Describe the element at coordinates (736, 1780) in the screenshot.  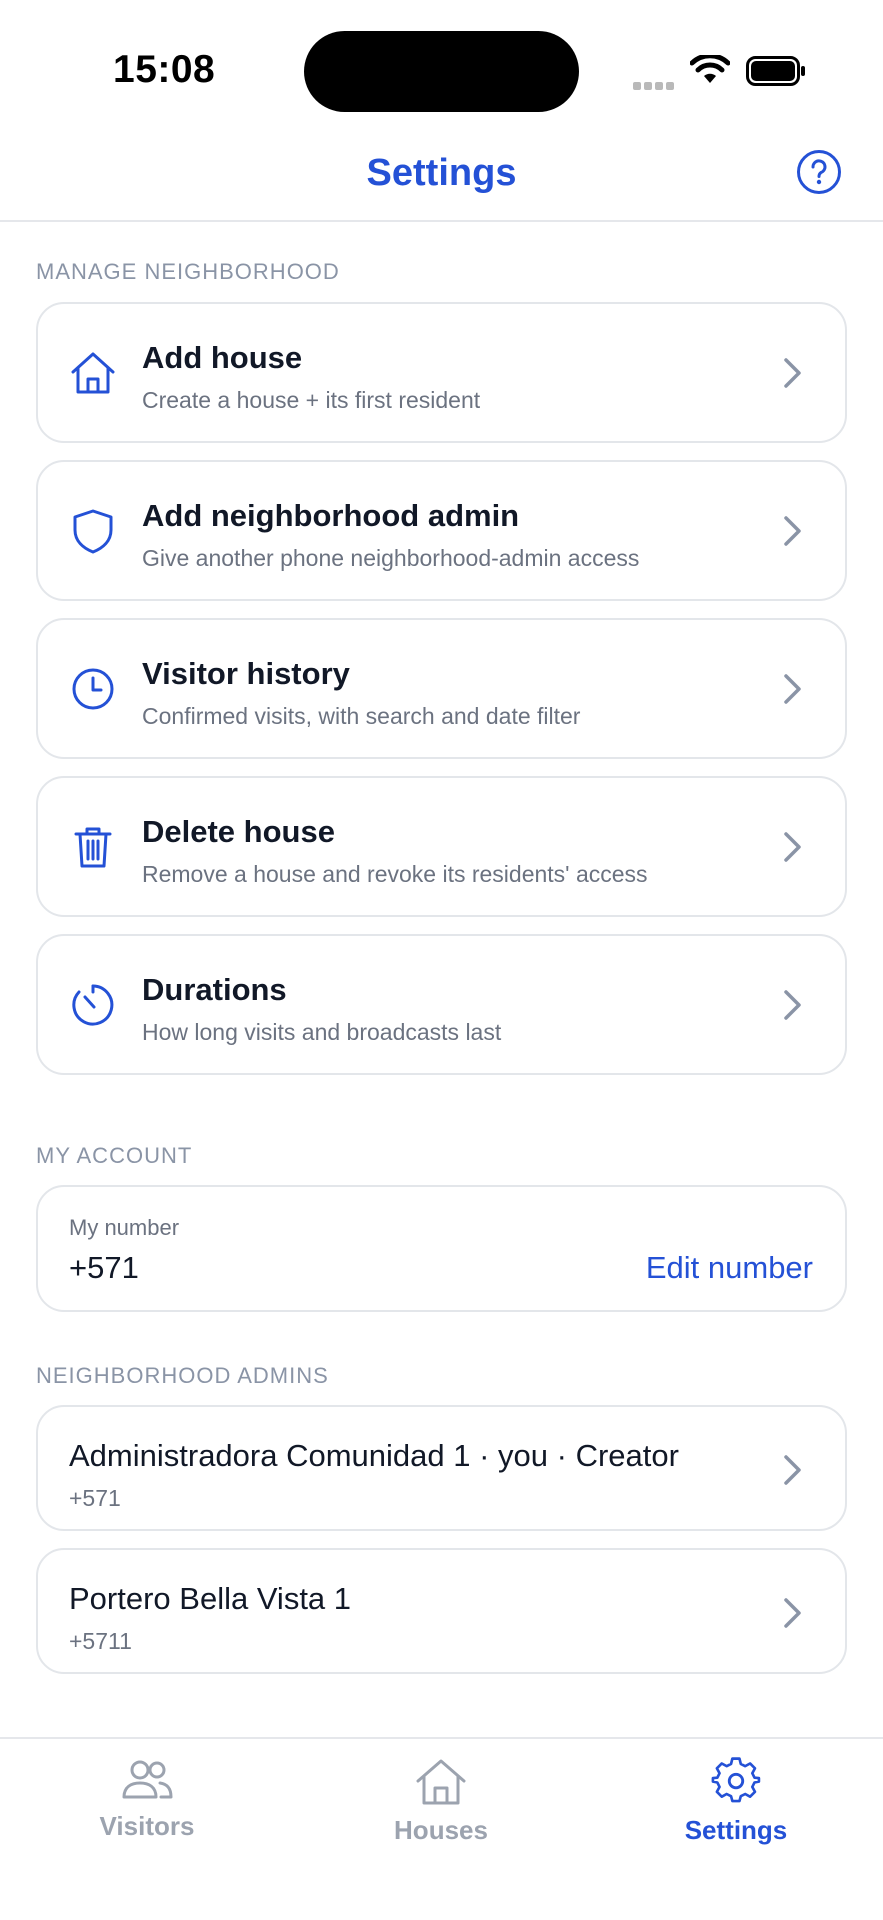
I see `gear-icon` at that location.